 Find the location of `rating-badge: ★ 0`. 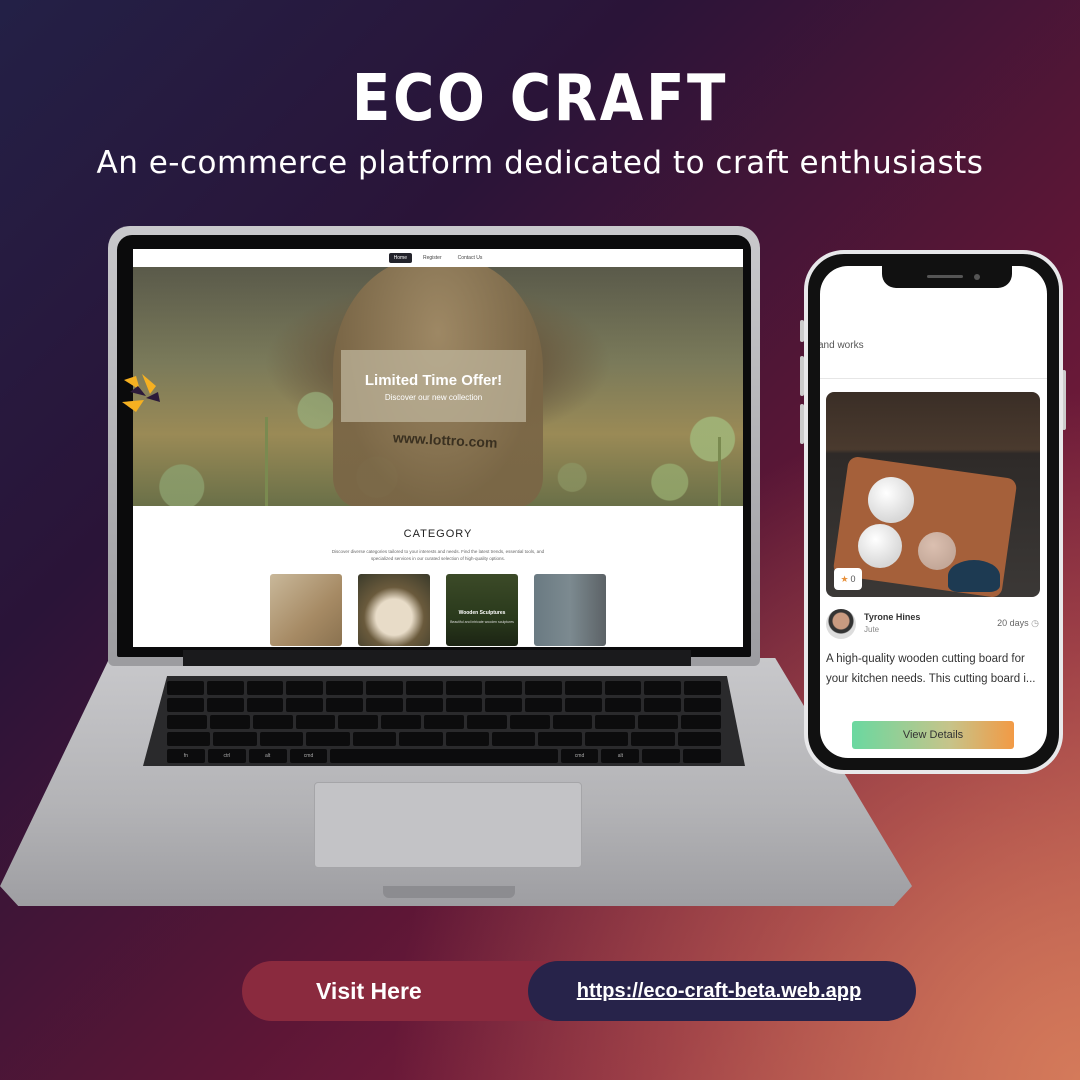

rating-badge: ★ 0 is located at coordinates (848, 579).